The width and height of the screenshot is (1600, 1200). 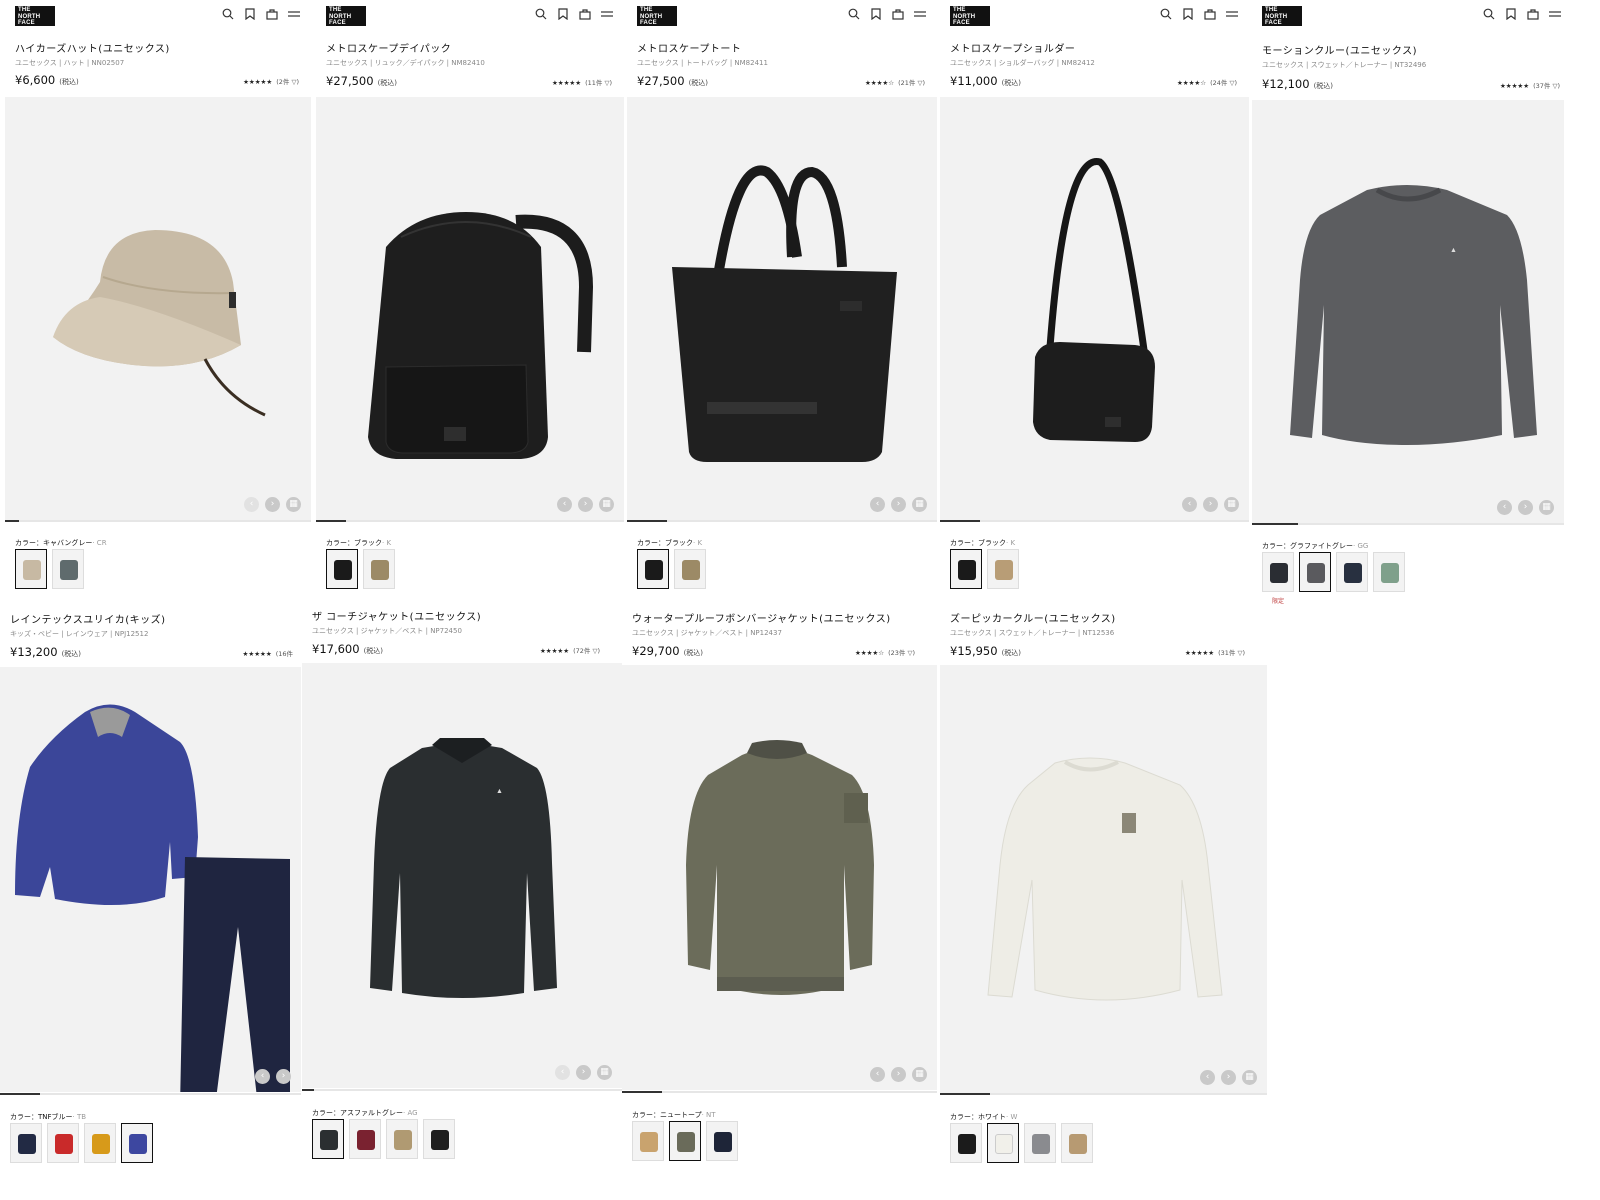 I want to click on product-name: メトロスケープデイパック, so click(x=388, y=47).